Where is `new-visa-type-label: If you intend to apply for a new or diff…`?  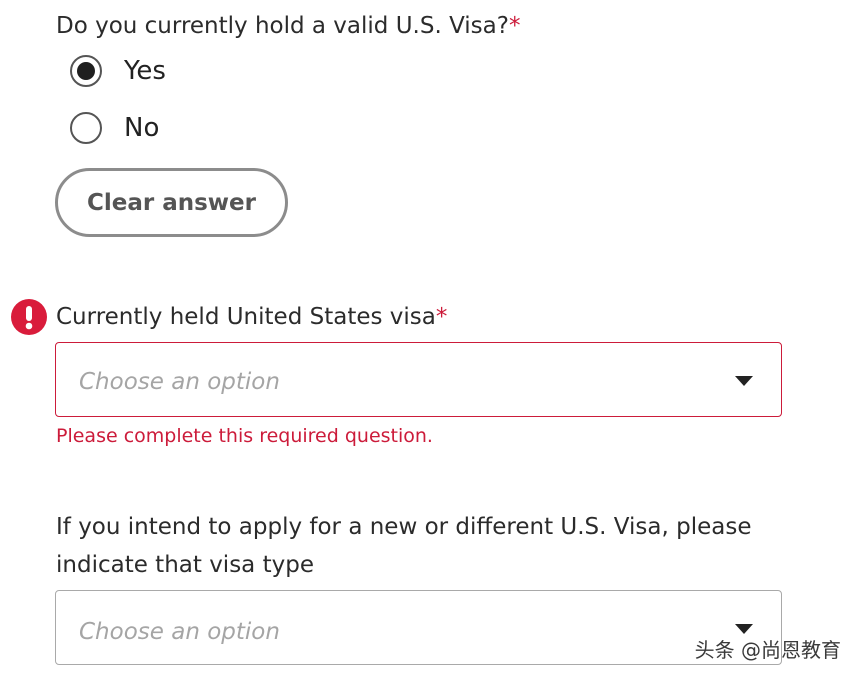 new-visa-type-label: If you intend to apply for a new or diff… is located at coordinates (404, 546).